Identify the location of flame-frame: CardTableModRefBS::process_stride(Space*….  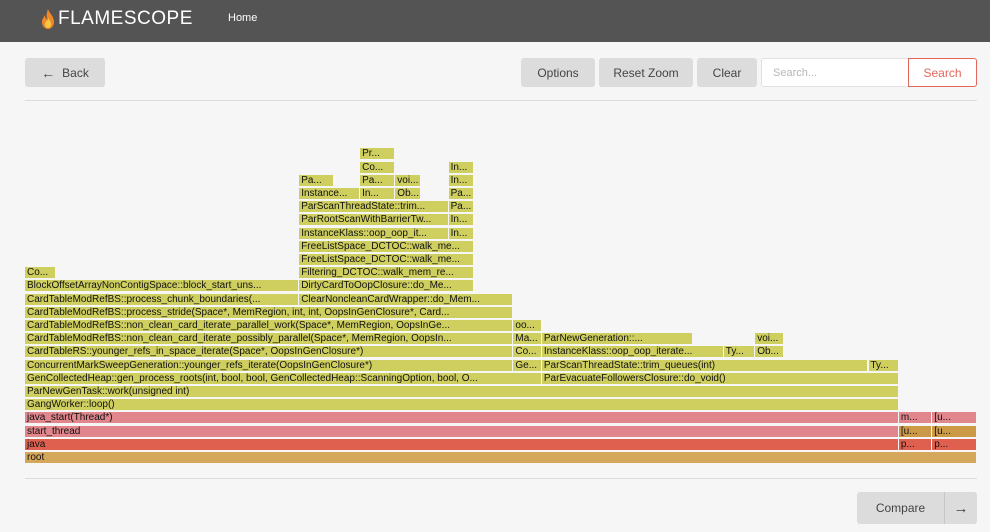
(269, 312).